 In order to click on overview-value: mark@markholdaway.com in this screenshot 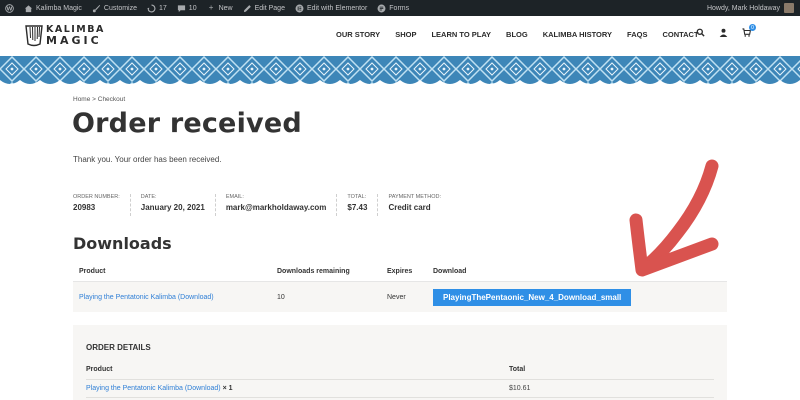, I will do `click(276, 207)`.